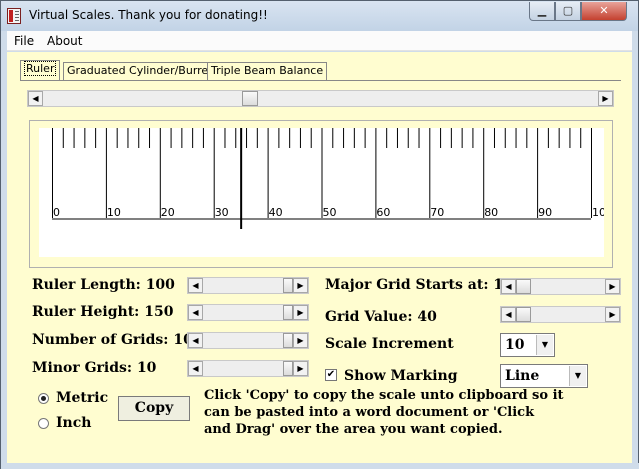 Image resolution: width=639 pixels, height=469 pixels. Describe the element at coordinates (74, 423) in the screenshot. I see `inch-label: Inch` at that location.